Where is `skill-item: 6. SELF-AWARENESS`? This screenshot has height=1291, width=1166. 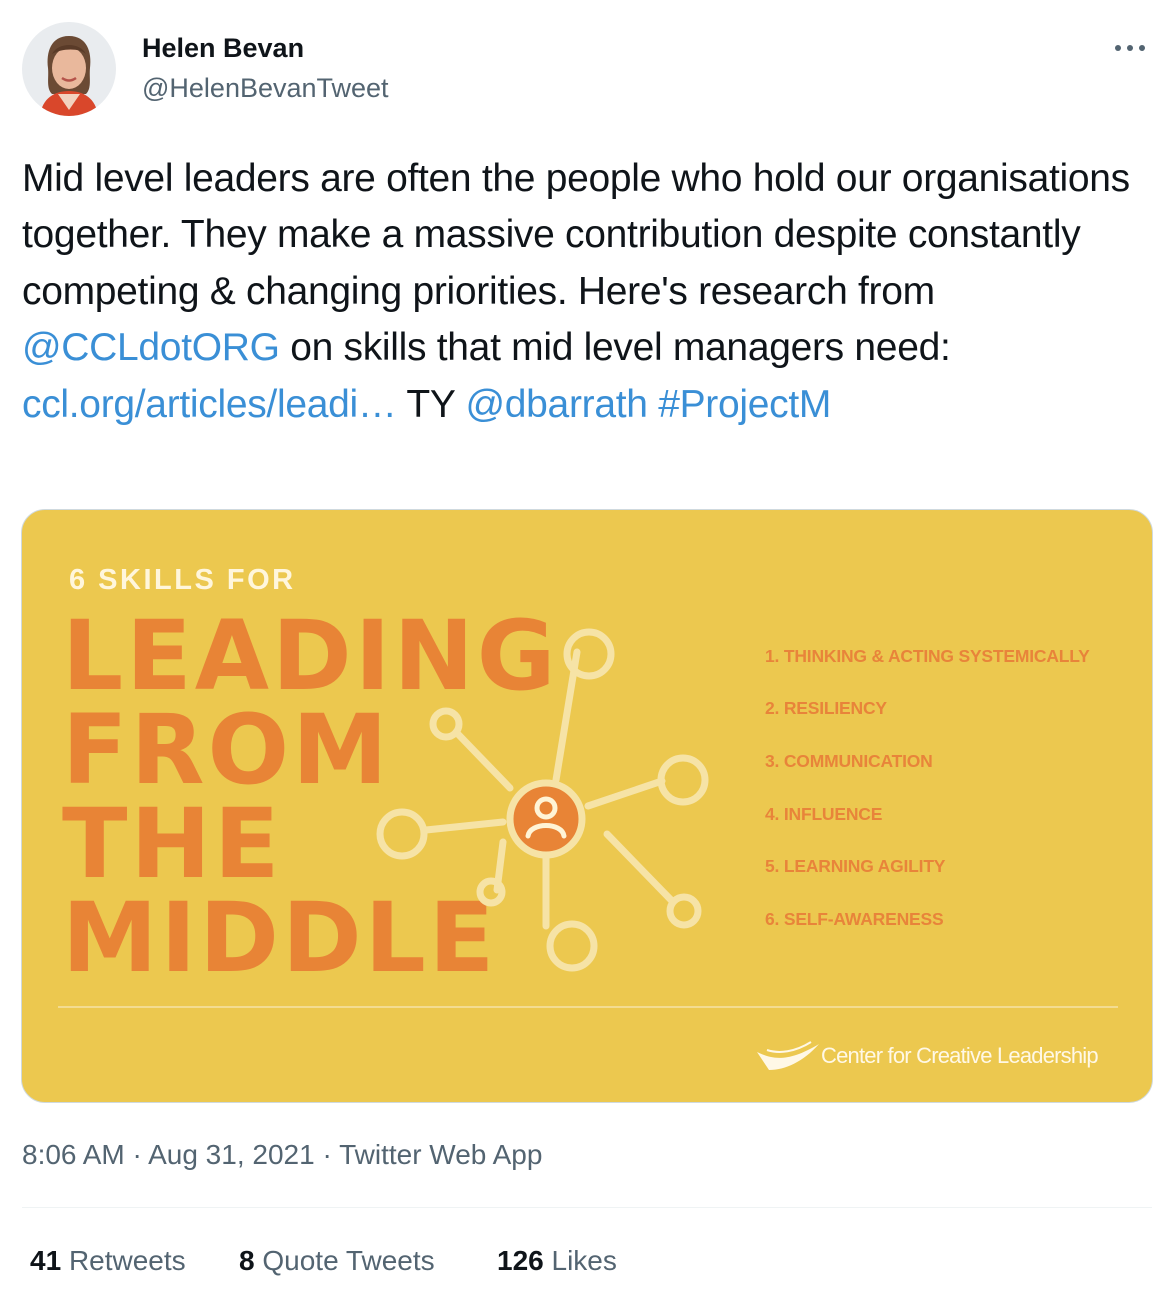 skill-item: 6. SELF-AWARENESS is located at coordinates (854, 919).